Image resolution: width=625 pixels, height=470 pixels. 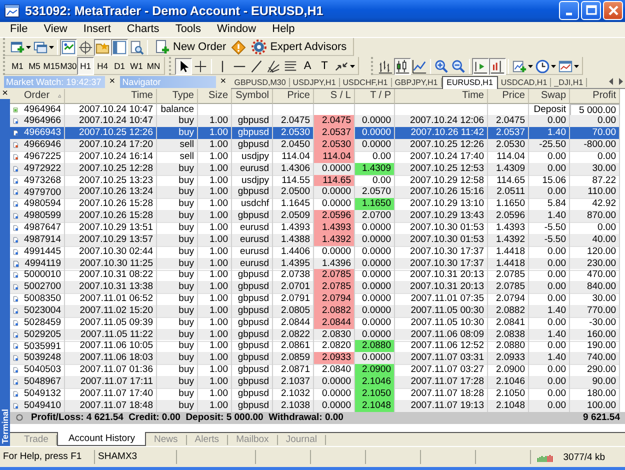 What do you see at coordinates (315, 133) in the screenshot?
I see `table-row: 4966943 2007.10.25 12:26 buy 1.00 gbpusd 2.0530 2.0537 0.0000 2007.10.26 11:42 2.0537 1.40 70.00` at bounding box center [315, 133].